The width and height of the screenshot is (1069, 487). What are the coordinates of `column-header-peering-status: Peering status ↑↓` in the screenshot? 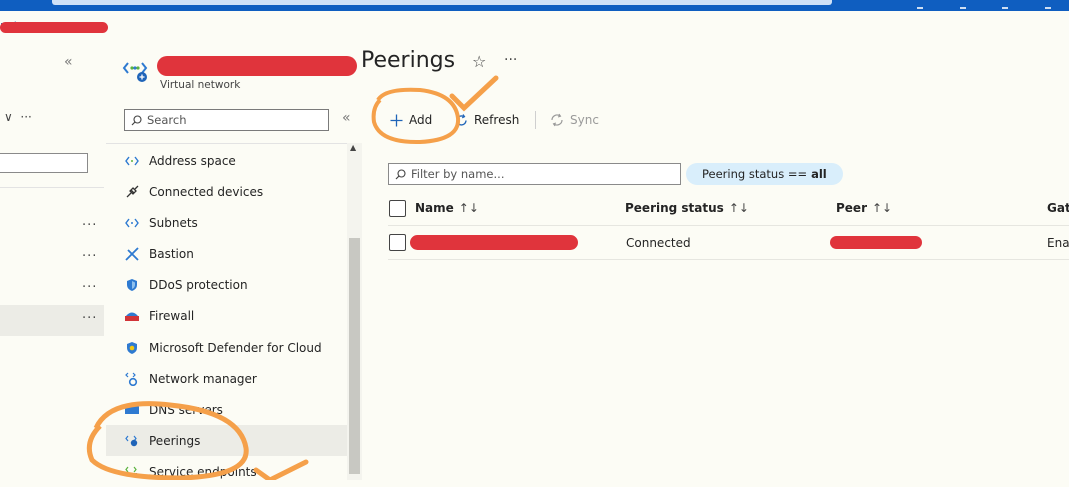 It's located at (687, 208).